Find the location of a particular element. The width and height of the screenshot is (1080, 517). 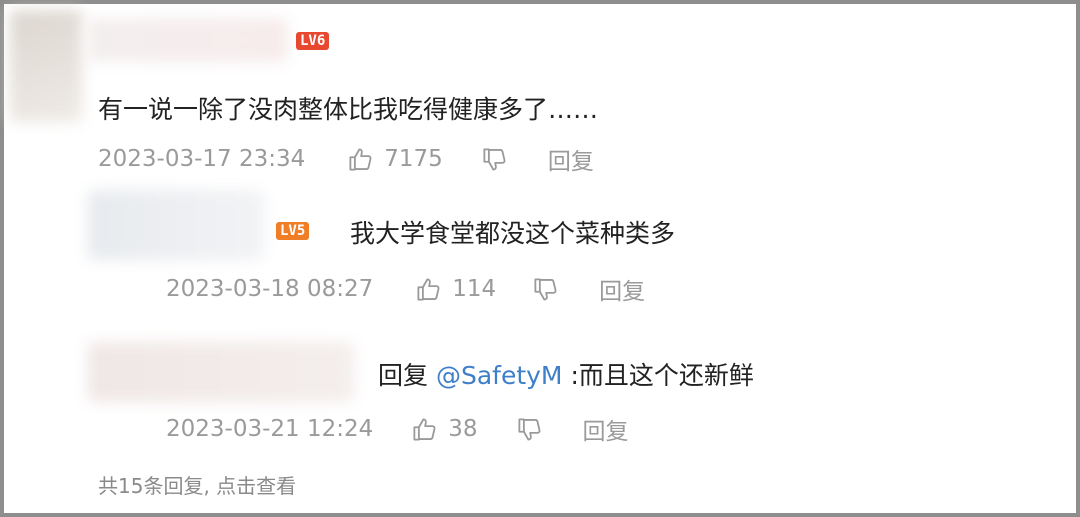

comment-text: 我大学食堂都没这个菜种类多 is located at coordinates (513, 233).